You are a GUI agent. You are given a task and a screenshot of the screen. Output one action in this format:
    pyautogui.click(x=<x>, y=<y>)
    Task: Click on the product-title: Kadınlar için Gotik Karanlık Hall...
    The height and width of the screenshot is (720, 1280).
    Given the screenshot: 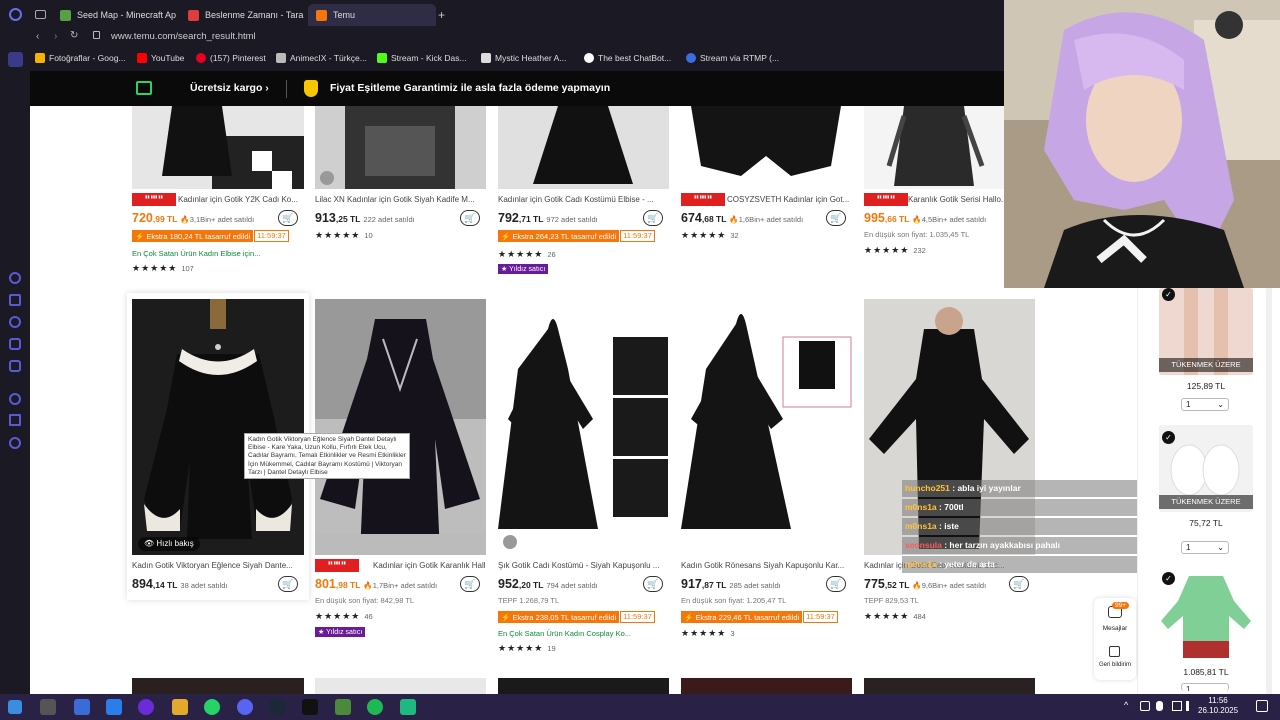 What is the action you would take?
    pyautogui.click(x=429, y=565)
    